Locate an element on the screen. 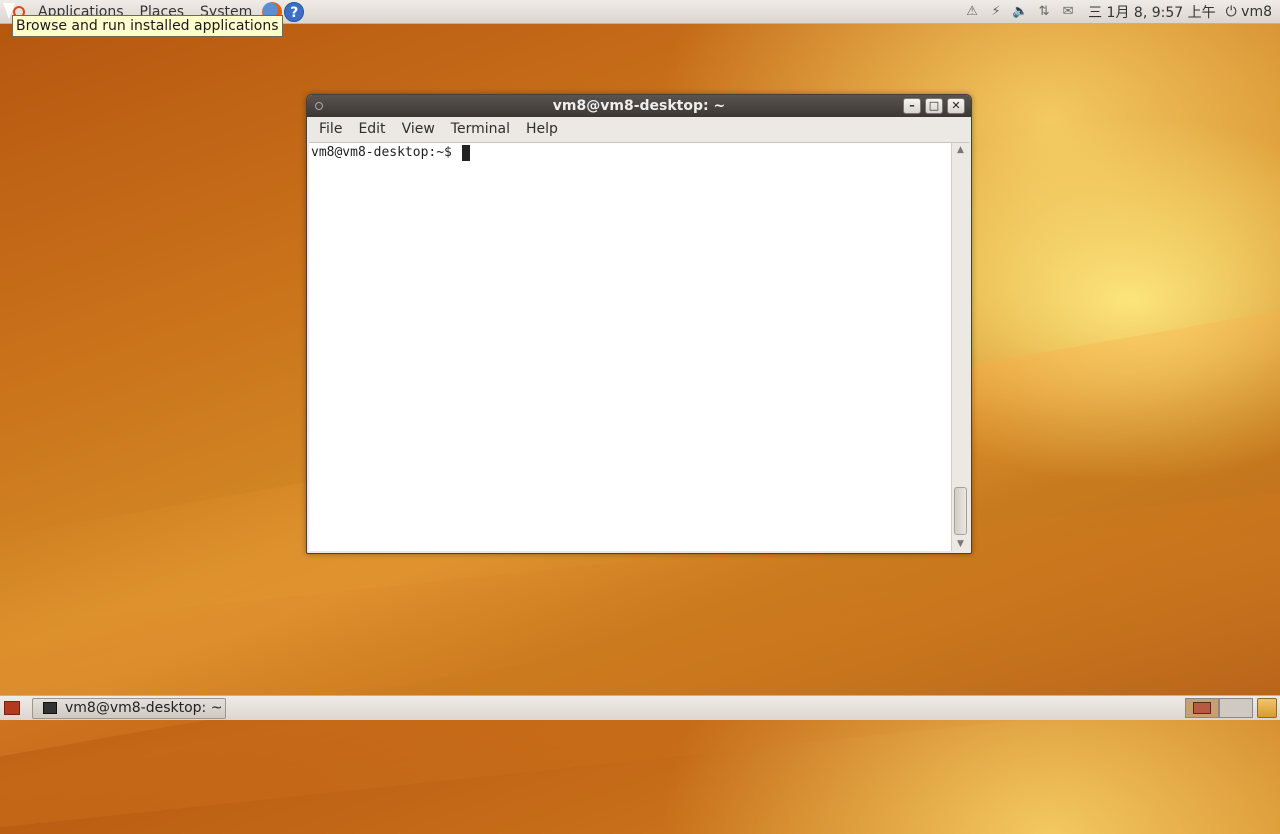  taskbar-item-label: vm8@vm8-desktop: ~ is located at coordinates (144, 708).